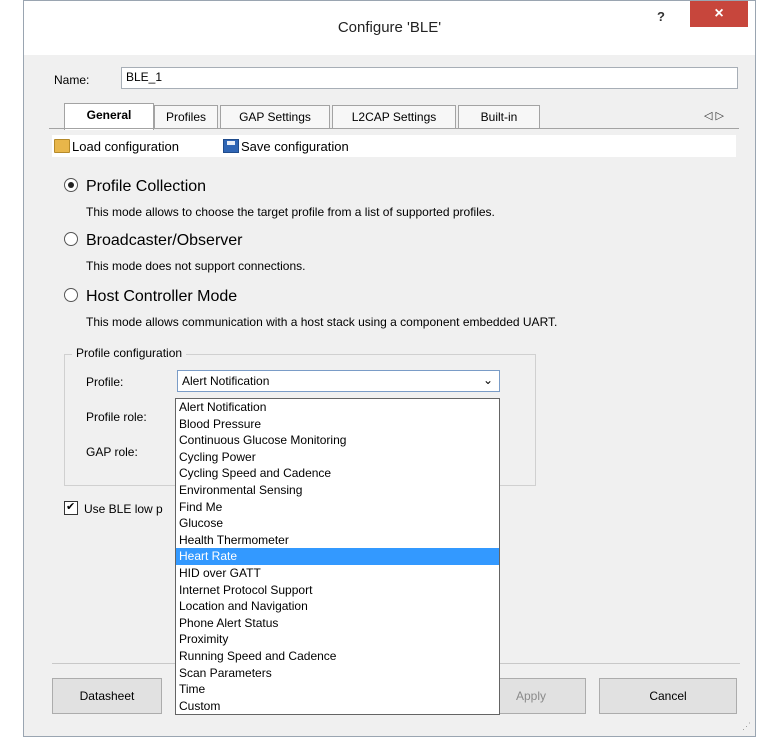 The width and height of the screenshot is (758, 737). Describe the element at coordinates (337, 490) in the screenshot. I see `dropdown-option: Environmental Sensing` at that location.